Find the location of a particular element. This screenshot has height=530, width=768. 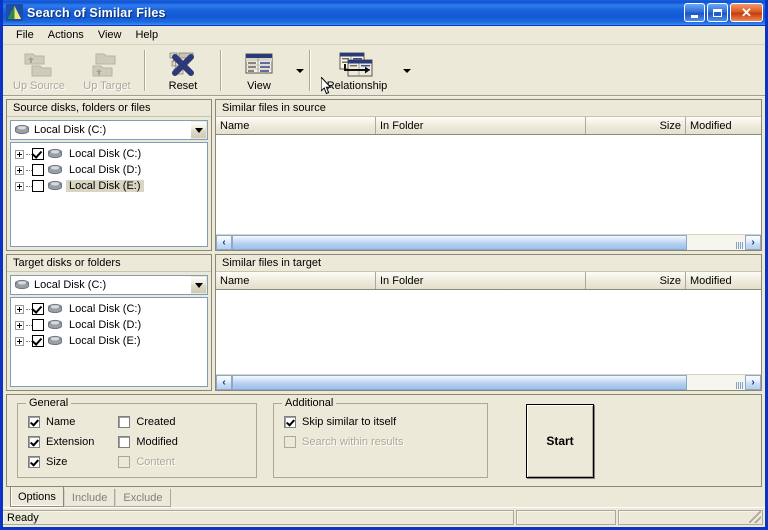

toolbar-dropdown-relationship is located at coordinates (406, 71).